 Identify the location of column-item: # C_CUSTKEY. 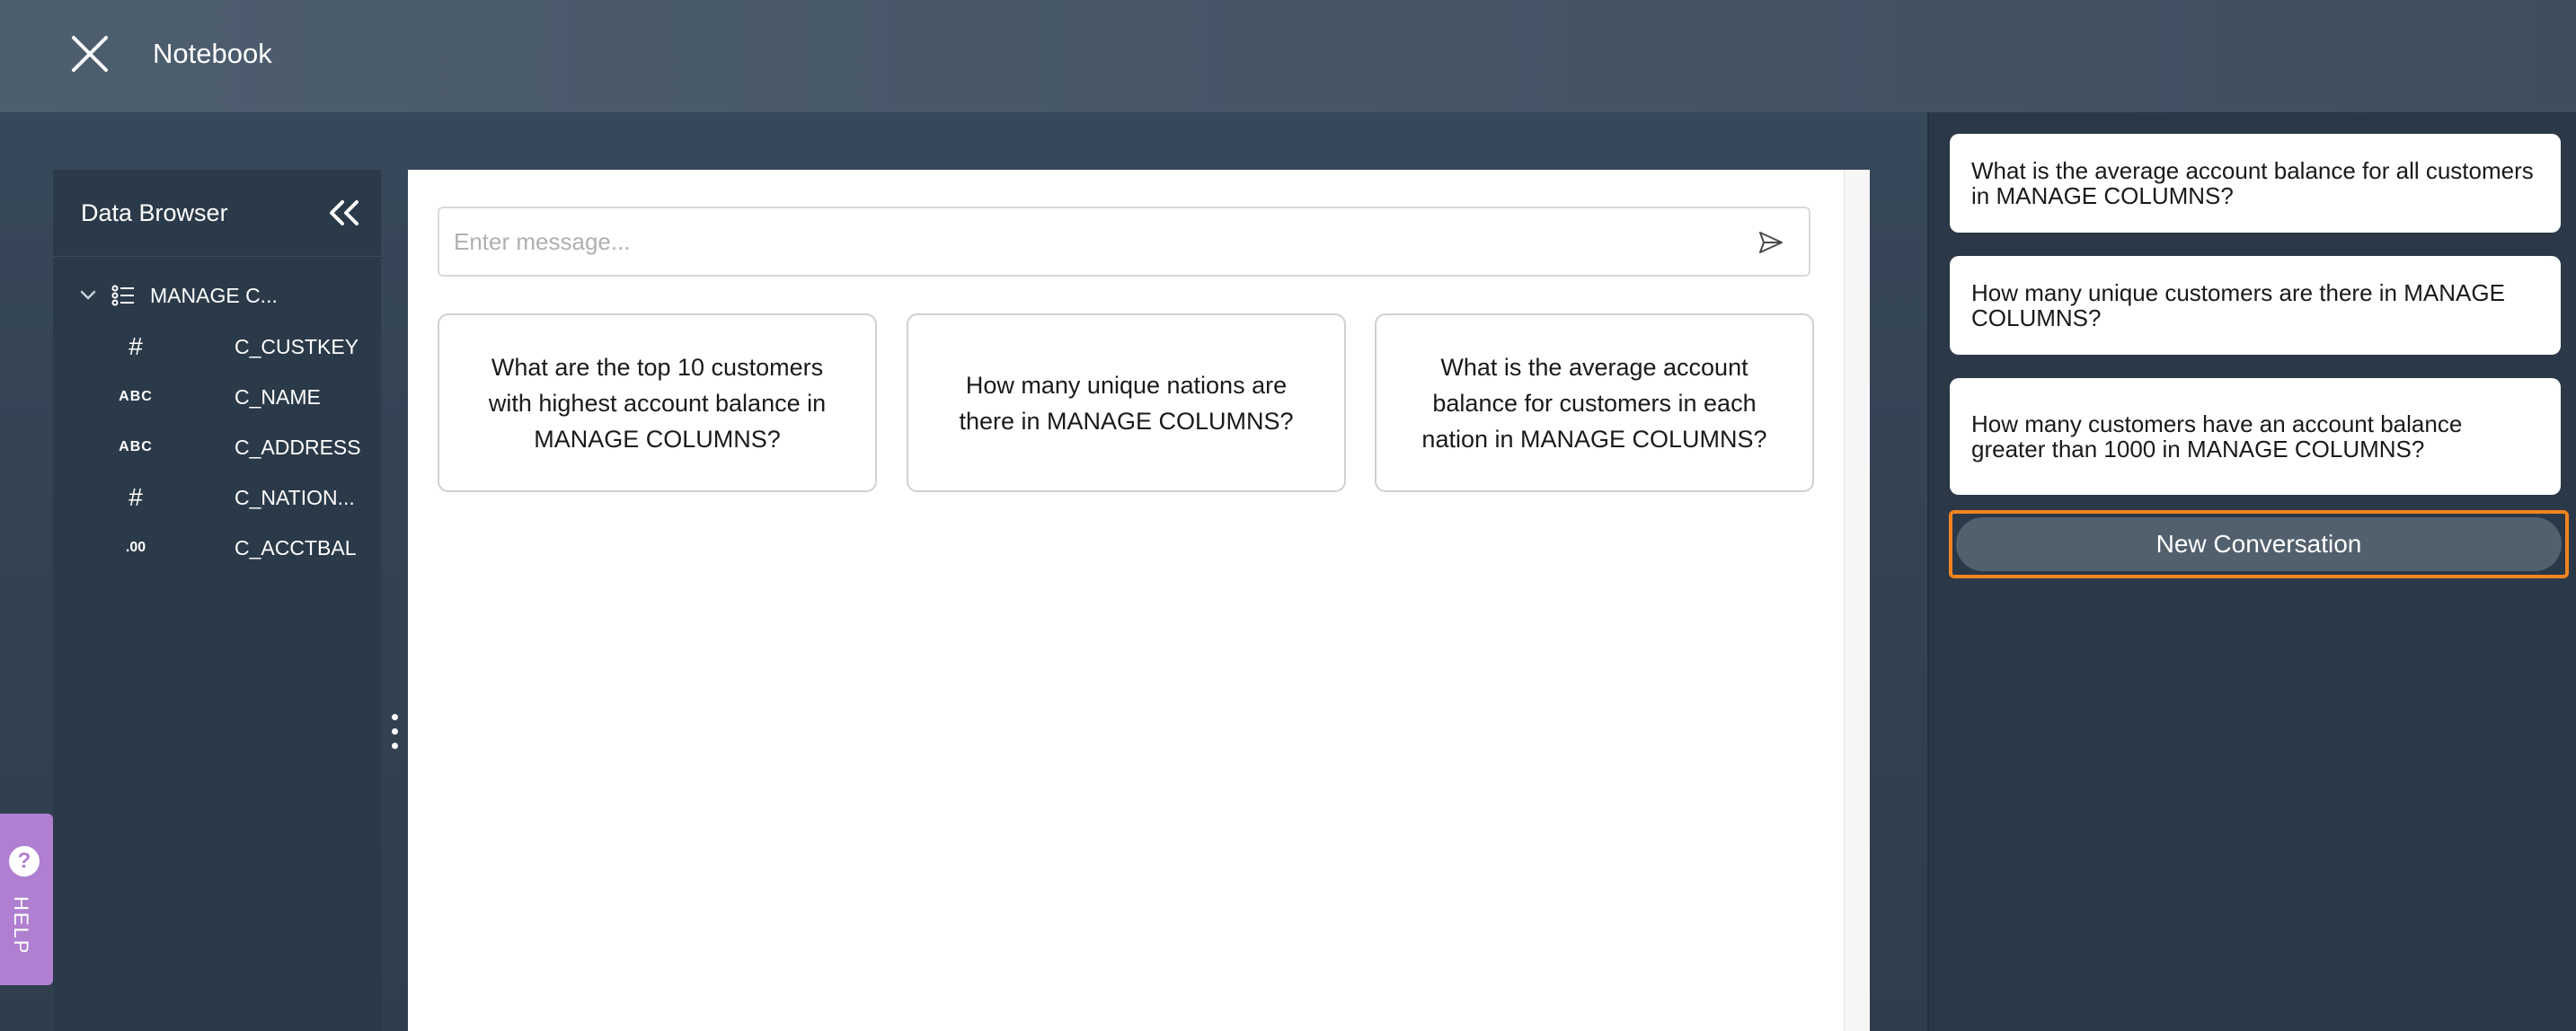
(243, 346).